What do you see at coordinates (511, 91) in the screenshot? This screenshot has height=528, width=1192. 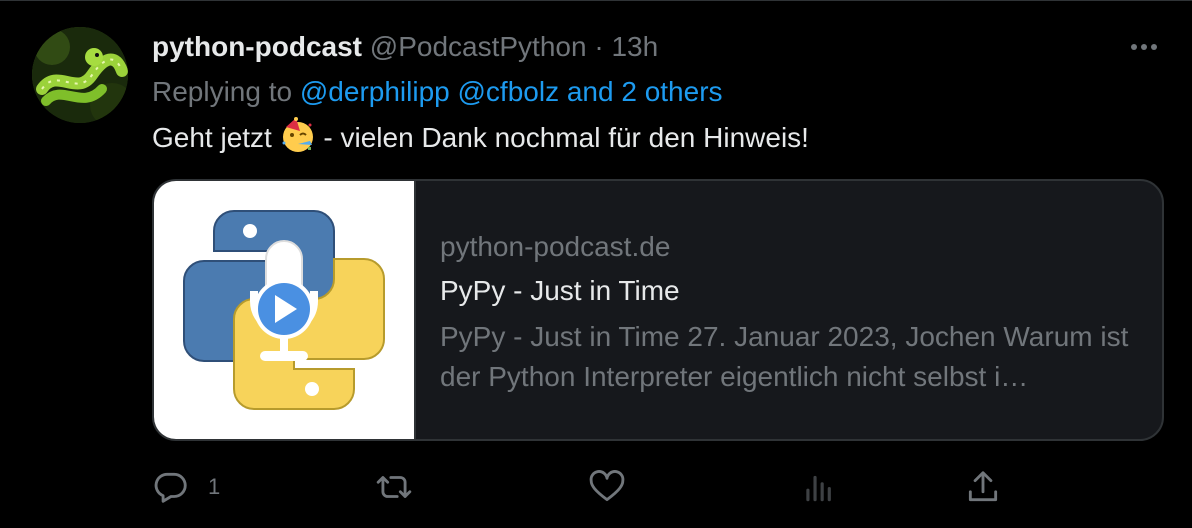 I see `reply-mentions: @derphilipp @cfbolz and 2 others` at bounding box center [511, 91].